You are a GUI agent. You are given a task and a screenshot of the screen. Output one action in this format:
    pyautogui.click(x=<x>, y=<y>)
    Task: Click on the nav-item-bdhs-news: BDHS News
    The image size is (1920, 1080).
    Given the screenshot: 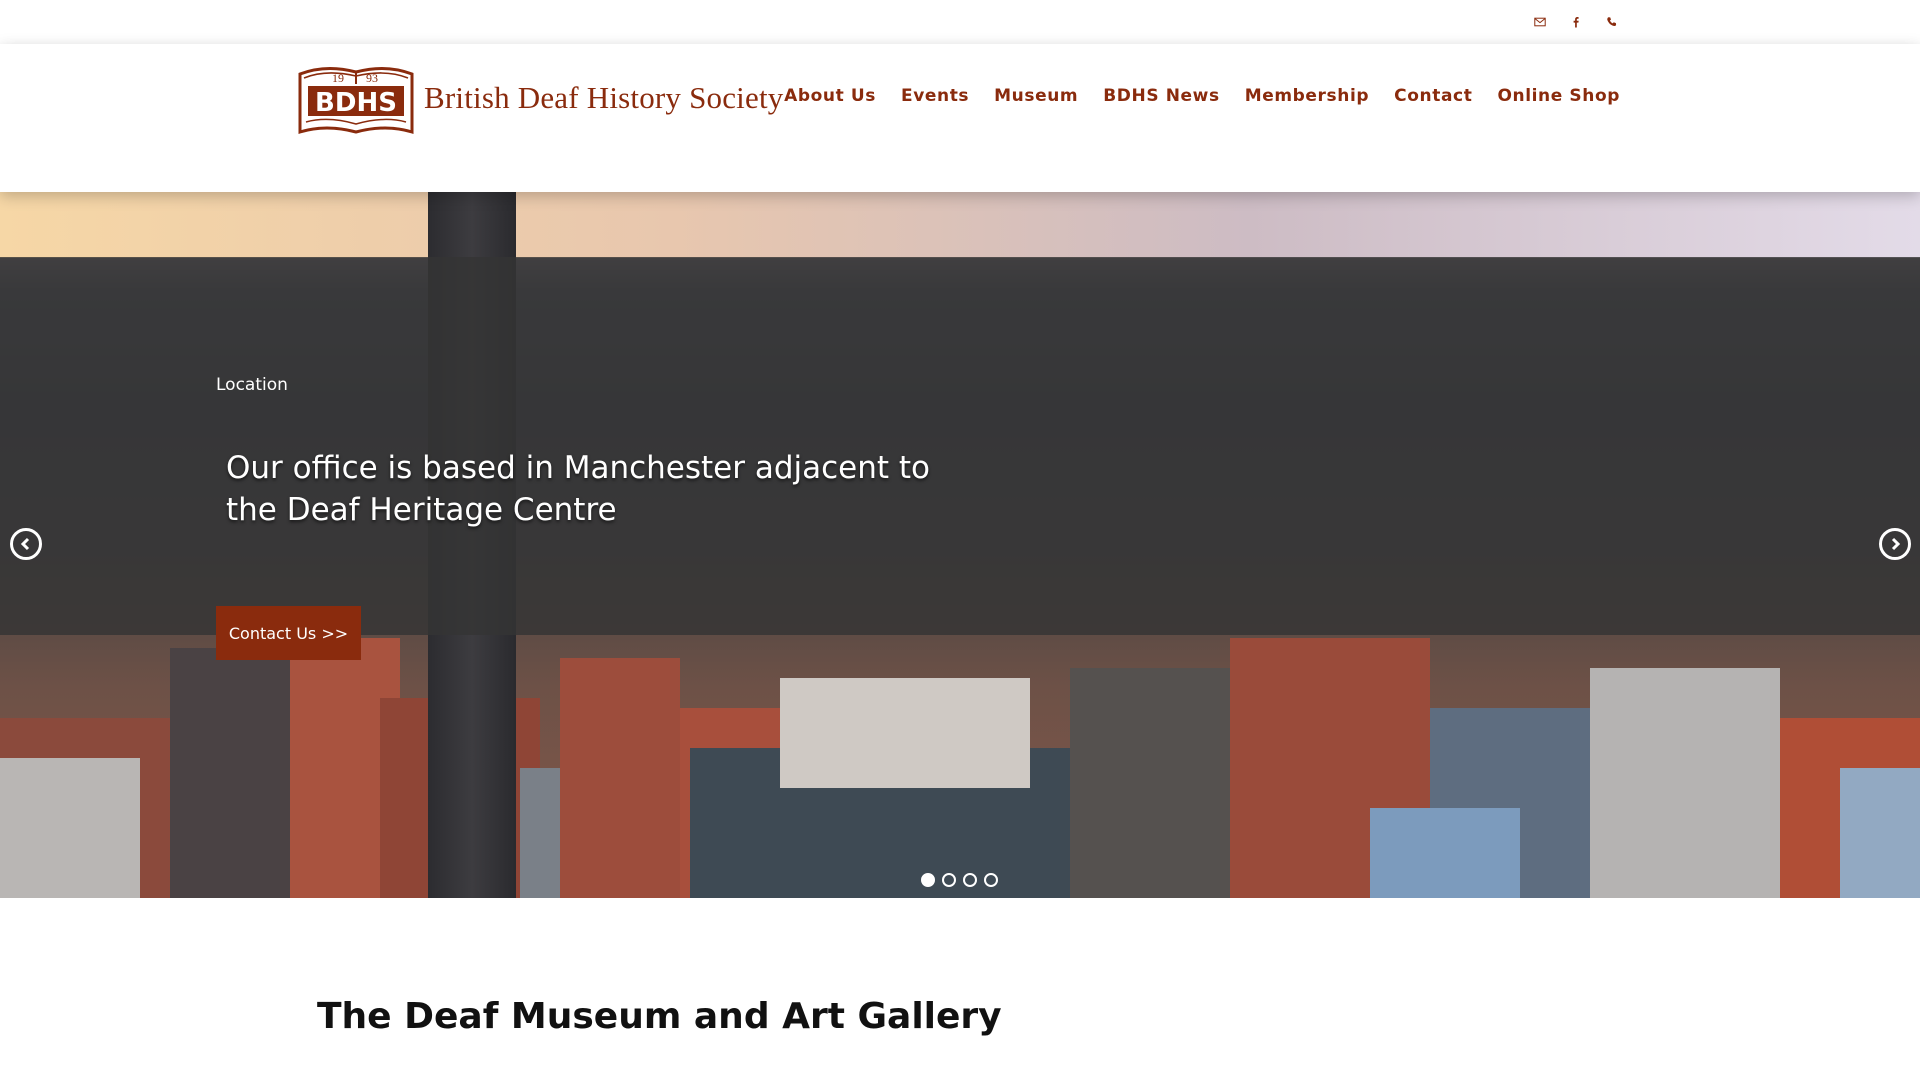 What is the action you would take?
    pyautogui.click(x=1161, y=96)
    